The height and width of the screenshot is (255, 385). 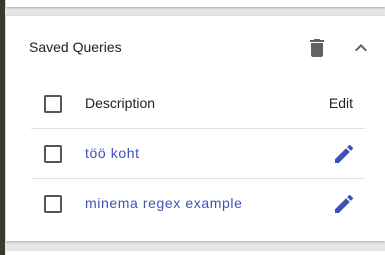 I want to click on previous-card, so click(x=195, y=3).